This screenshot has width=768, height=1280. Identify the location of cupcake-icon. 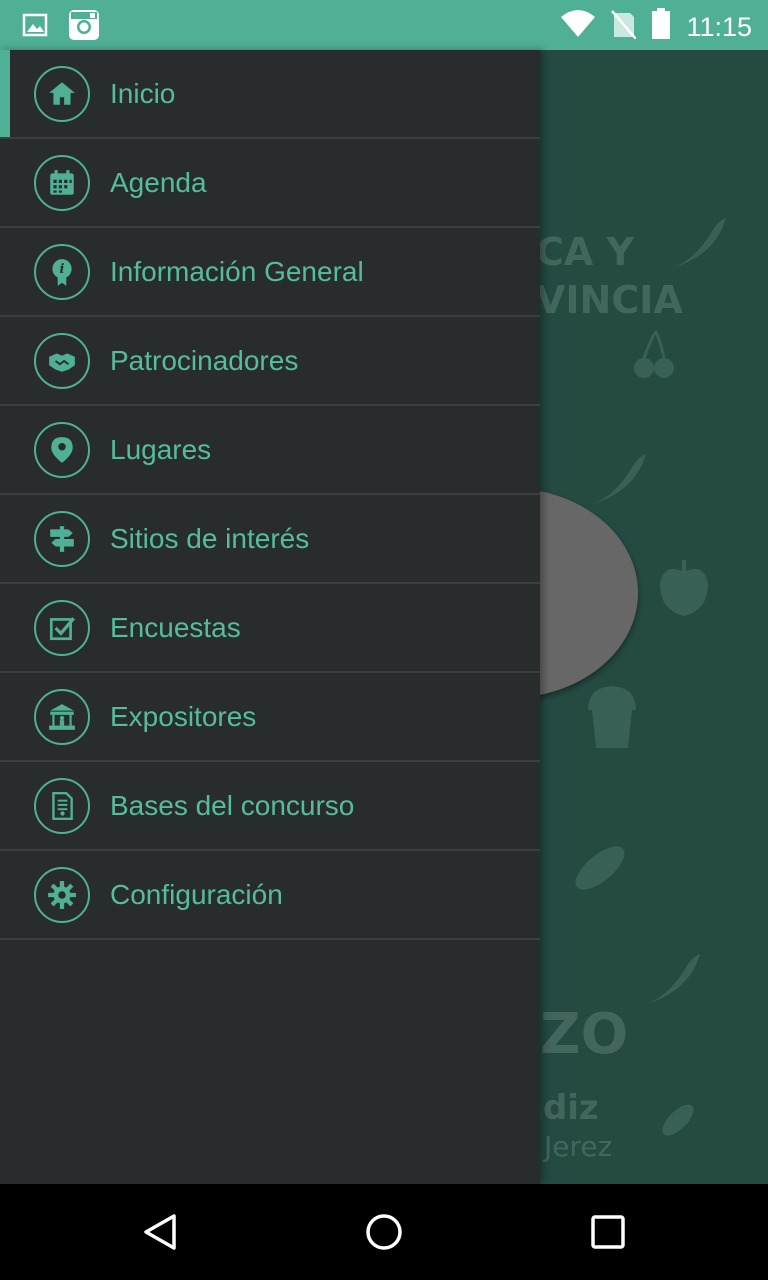
(612, 717).